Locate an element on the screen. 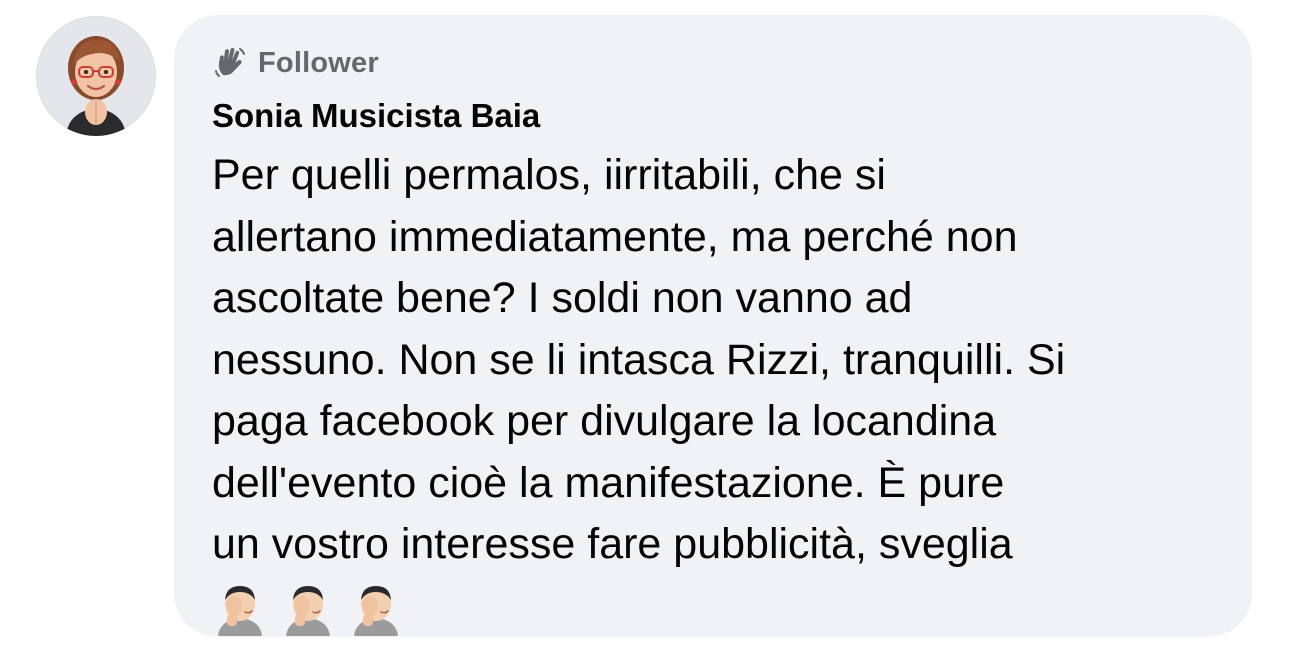 The width and height of the screenshot is (1290, 646). author-avatar is located at coordinates (96, 76).